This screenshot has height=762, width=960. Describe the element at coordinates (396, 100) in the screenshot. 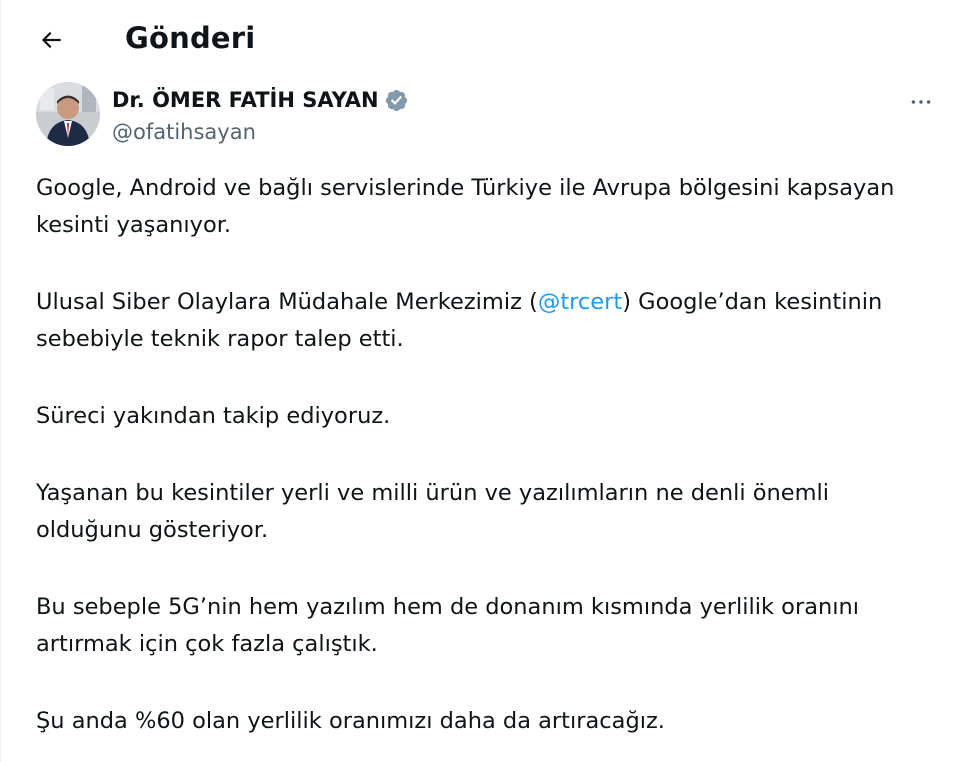

I see `verified-badge-icon` at that location.